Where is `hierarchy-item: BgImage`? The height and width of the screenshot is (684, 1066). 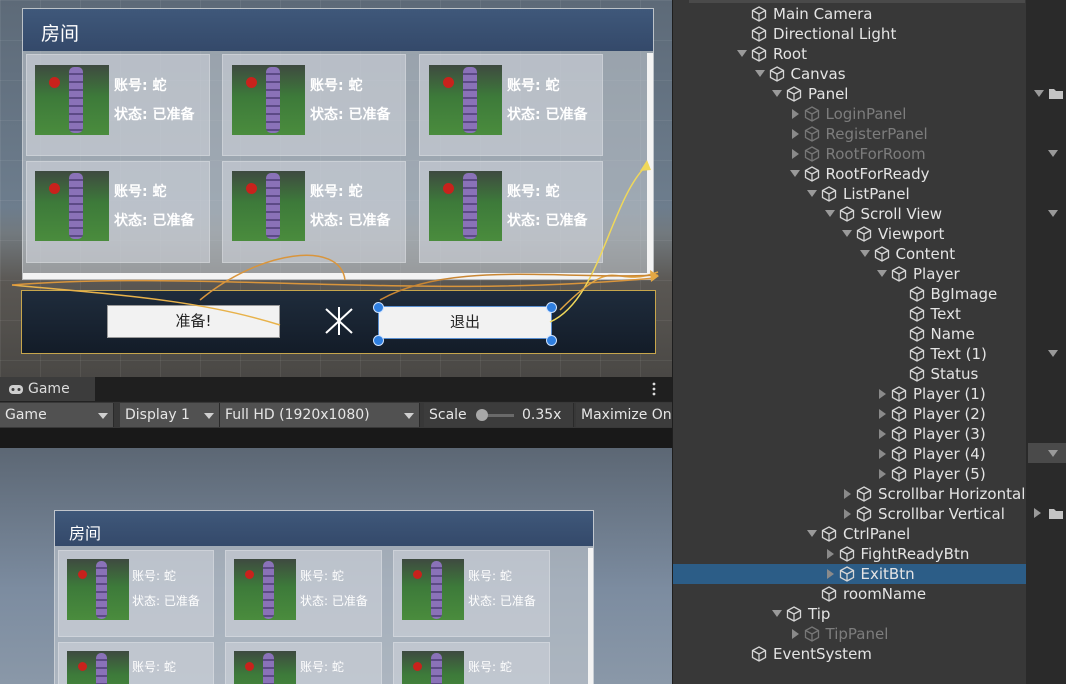 hierarchy-item: BgImage is located at coordinates (850, 294).